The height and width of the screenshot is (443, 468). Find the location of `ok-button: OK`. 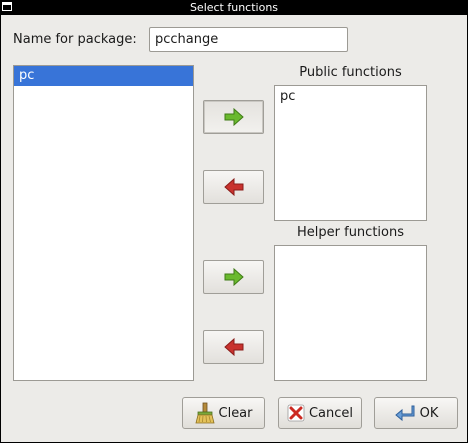

ok-button: OK is located at coordinates (416, 413).